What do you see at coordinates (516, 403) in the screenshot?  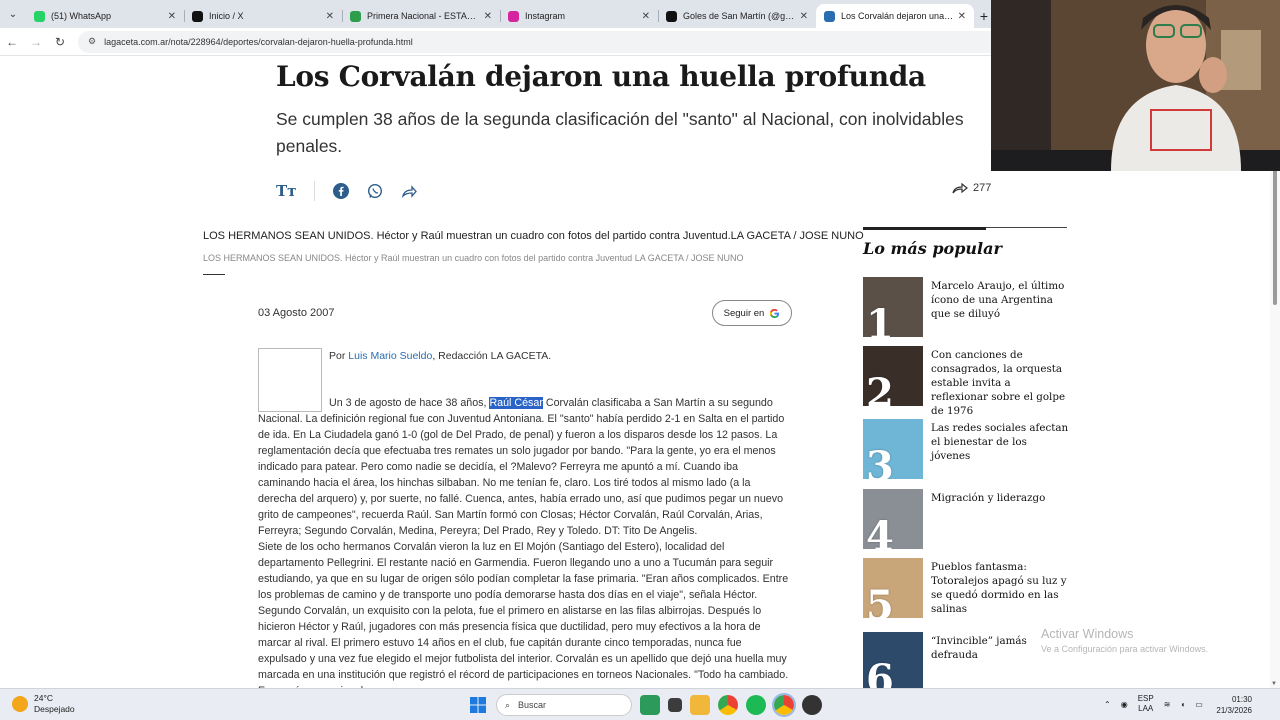 I see `selected-text: Raúl César` at bounding box center [516, 403].